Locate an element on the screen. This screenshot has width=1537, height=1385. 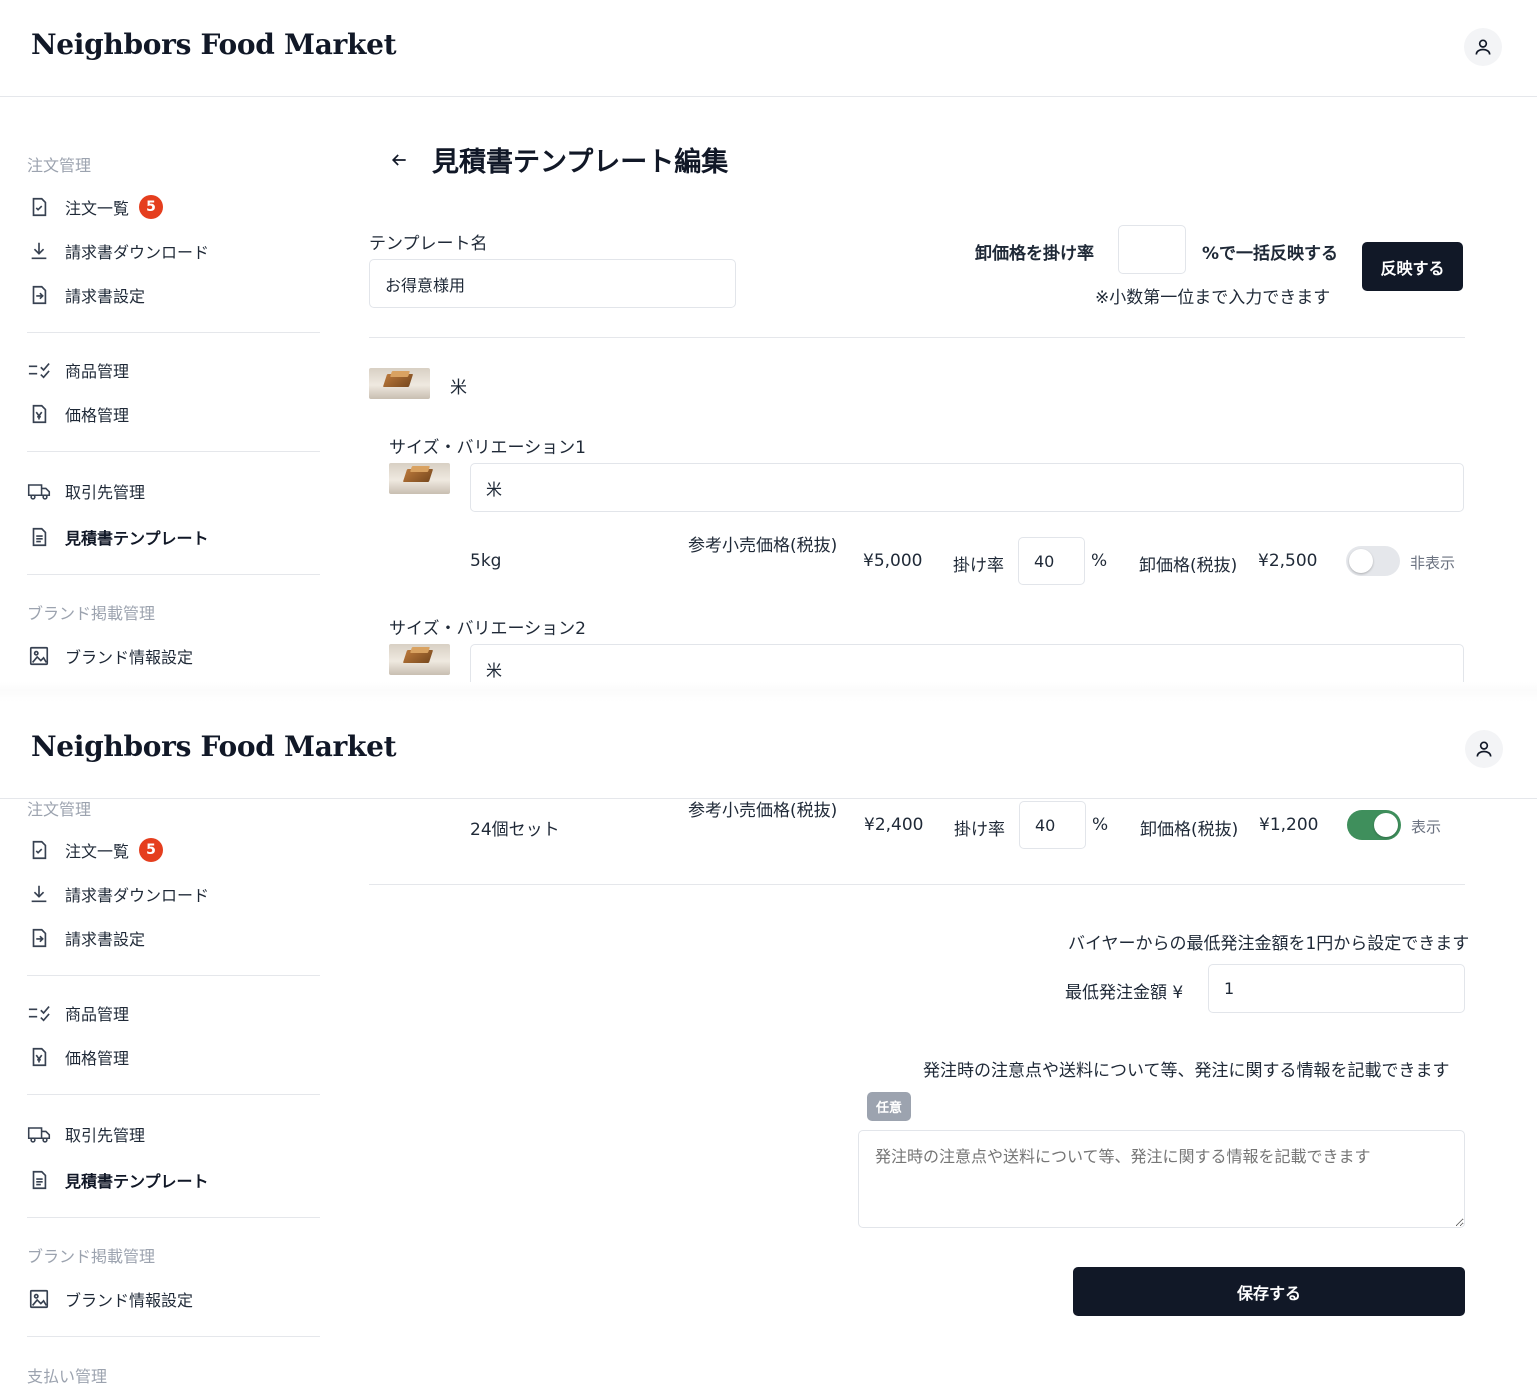
bulk-rate-note: ※小数第一位まで入力できます is located at coordinates (1213, 298).